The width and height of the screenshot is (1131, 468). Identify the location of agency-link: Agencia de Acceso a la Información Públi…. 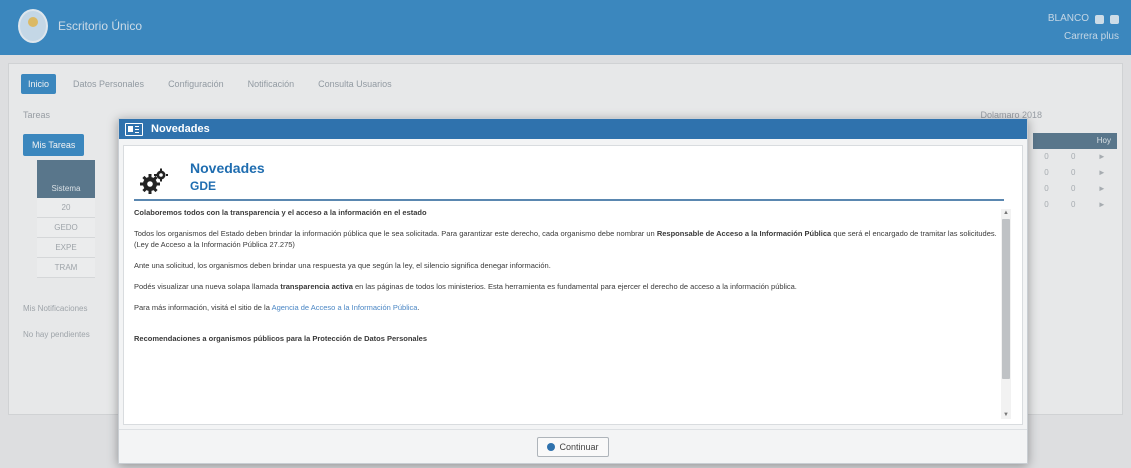
(345, 307).